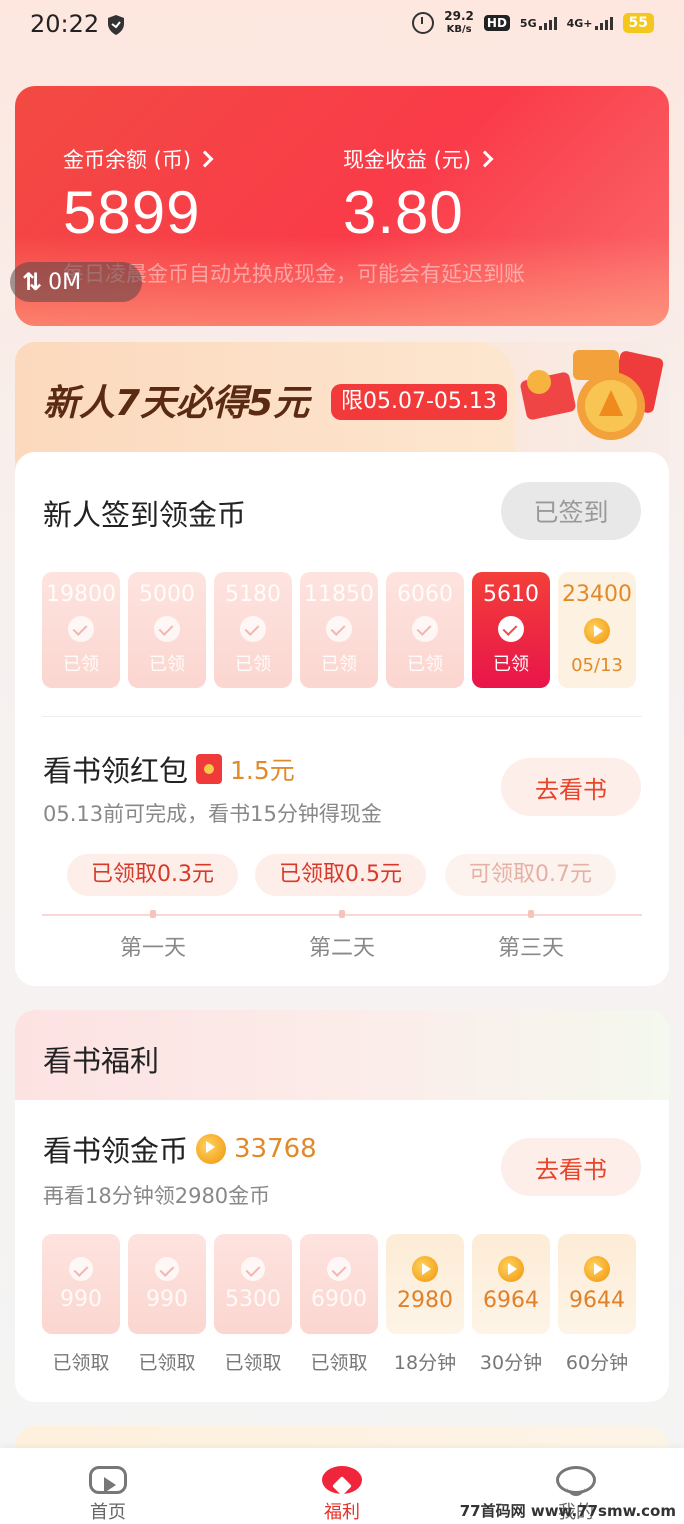 Image resolution: width=684 pixels, height=1524 pixels. Describe the element at coordinates (167, 594) in the screenshot. I see `day-amount: 5000` at that location.